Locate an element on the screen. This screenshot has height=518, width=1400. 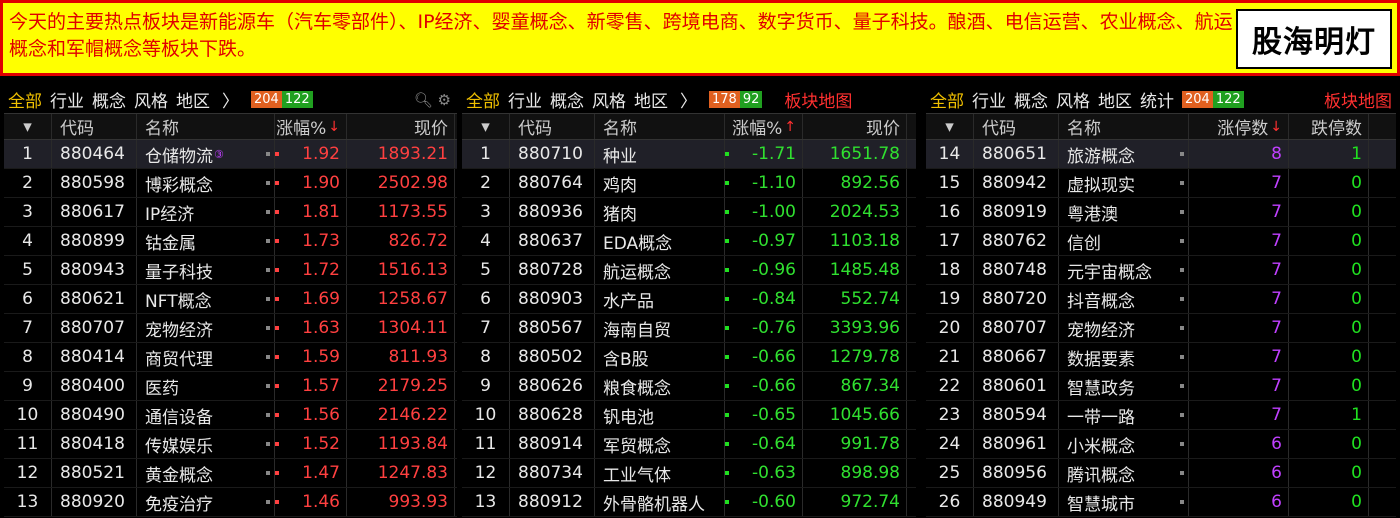
table-row: 10 880490 通信设备 1.56 2146.22 is located at coordinates (230, 415).